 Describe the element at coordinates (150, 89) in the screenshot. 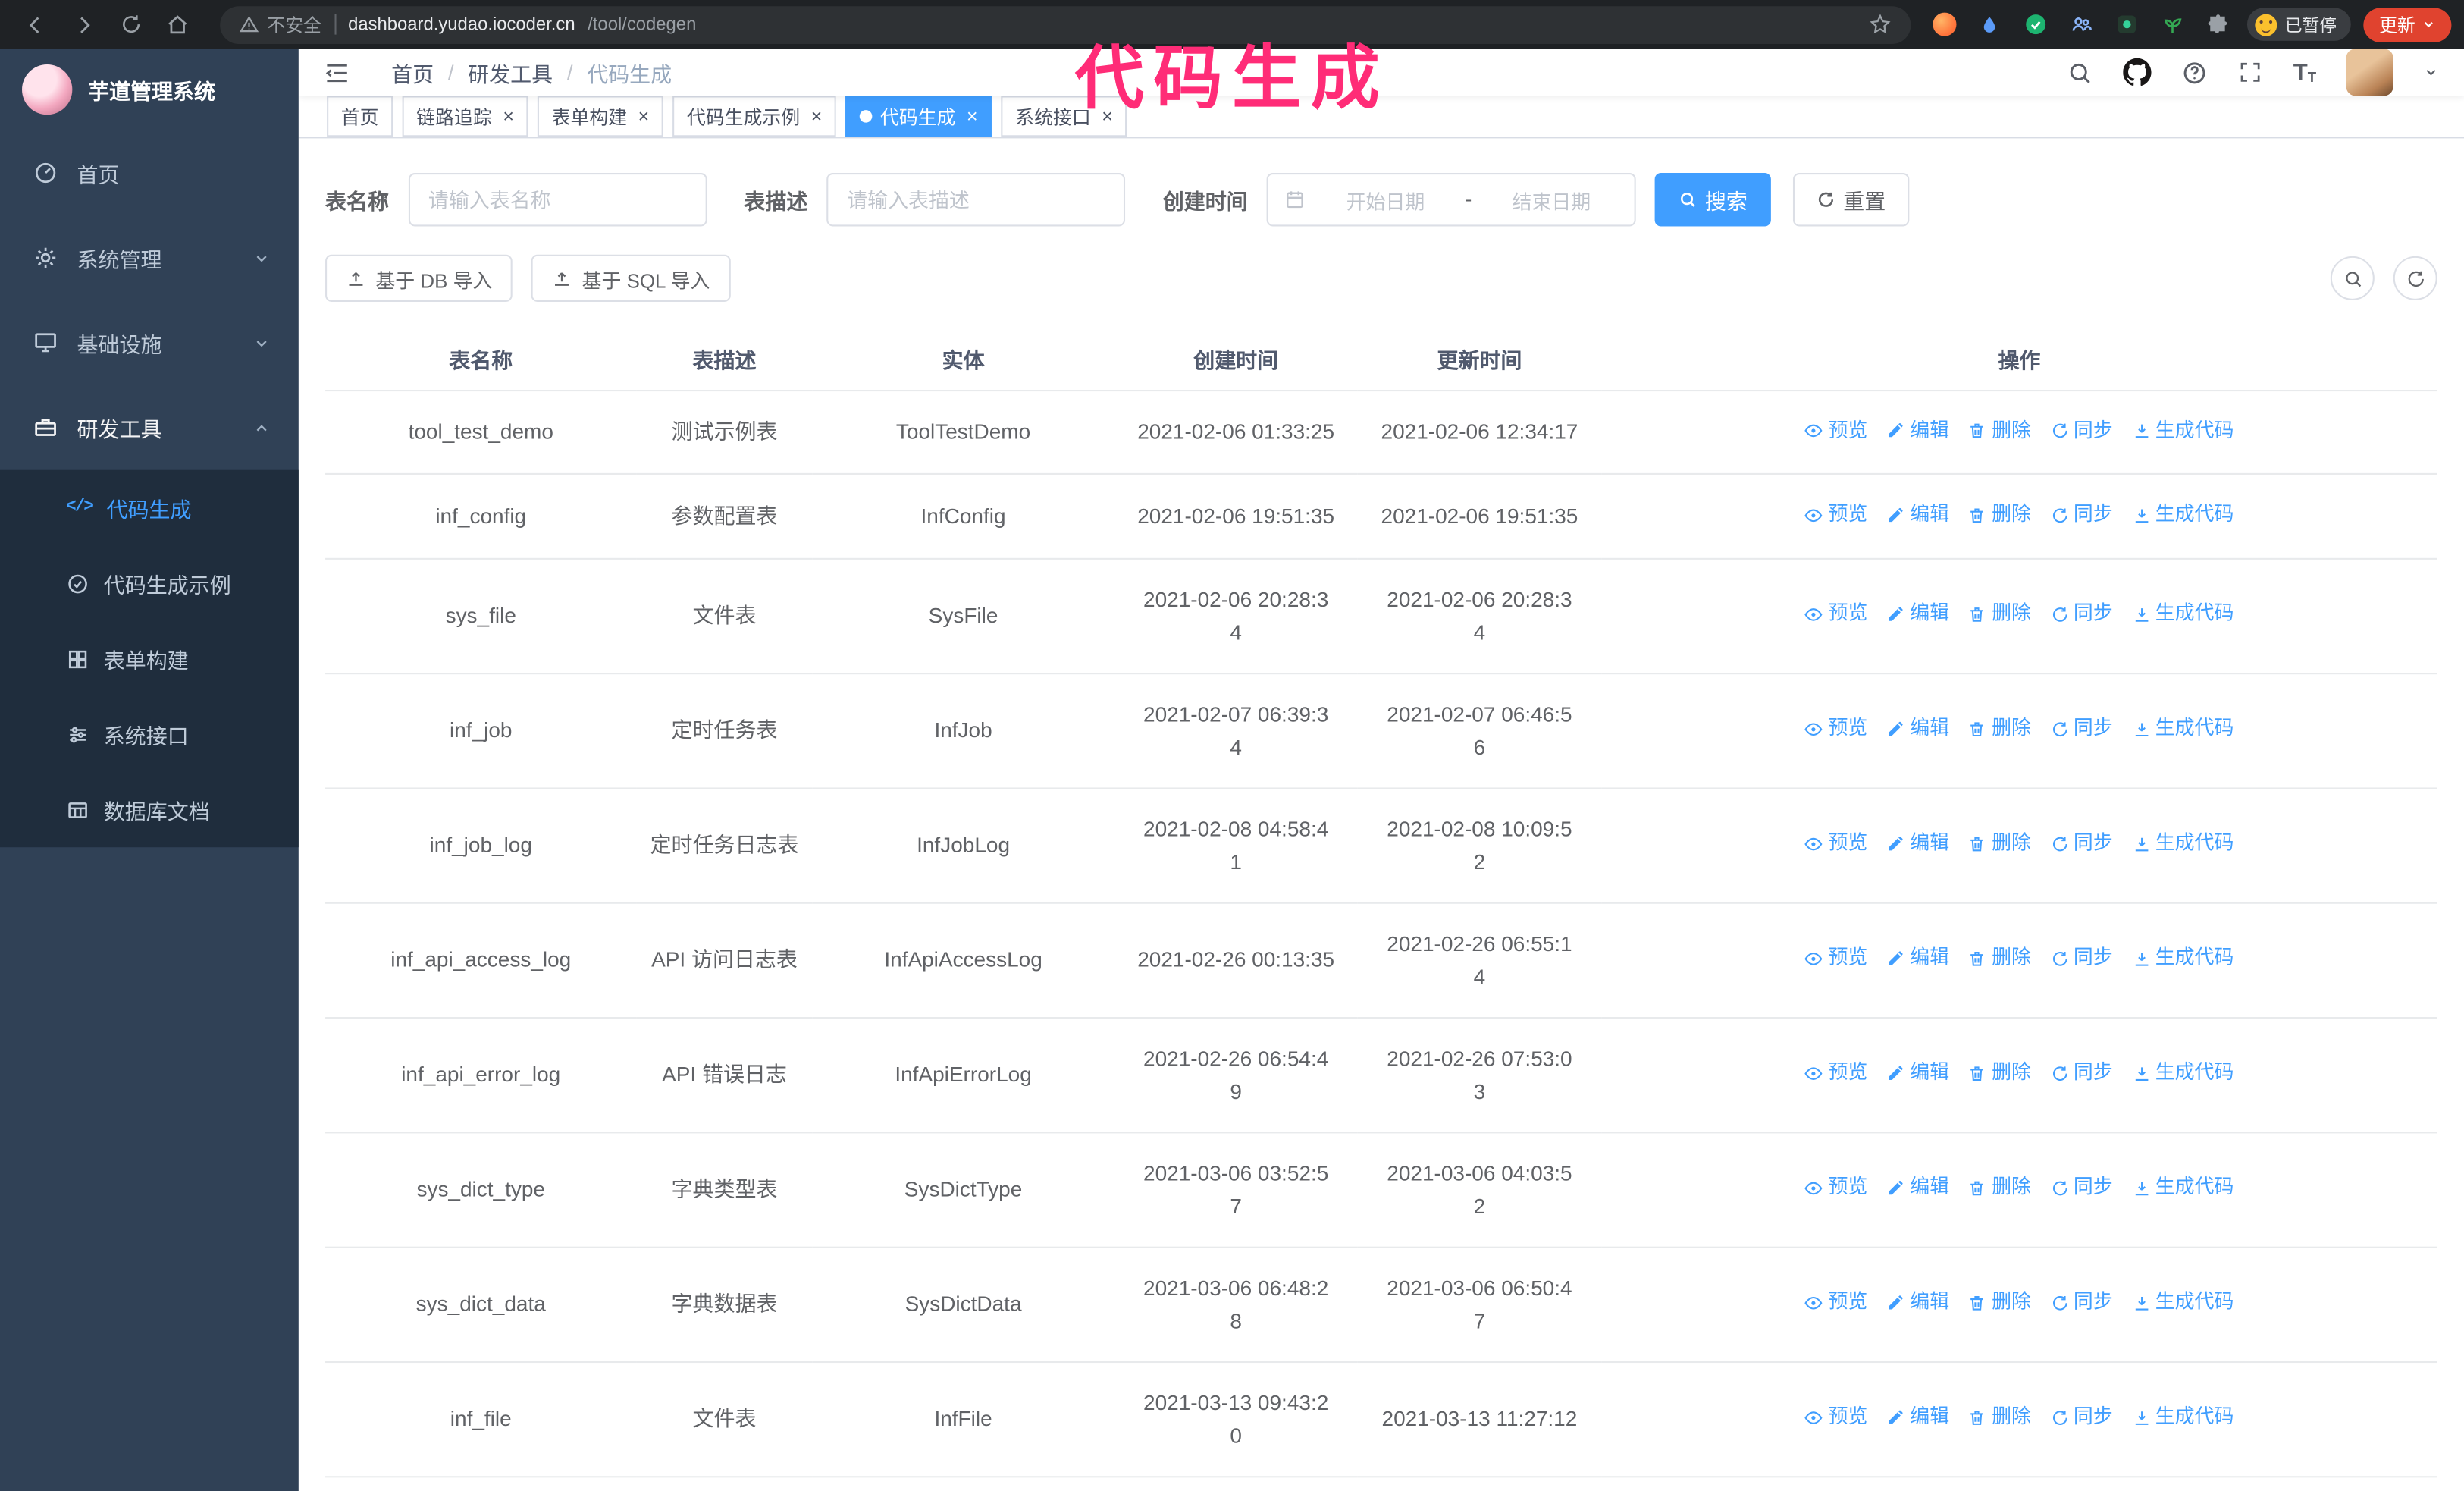

I see `app-logo: 芋道管理系统` at that location.